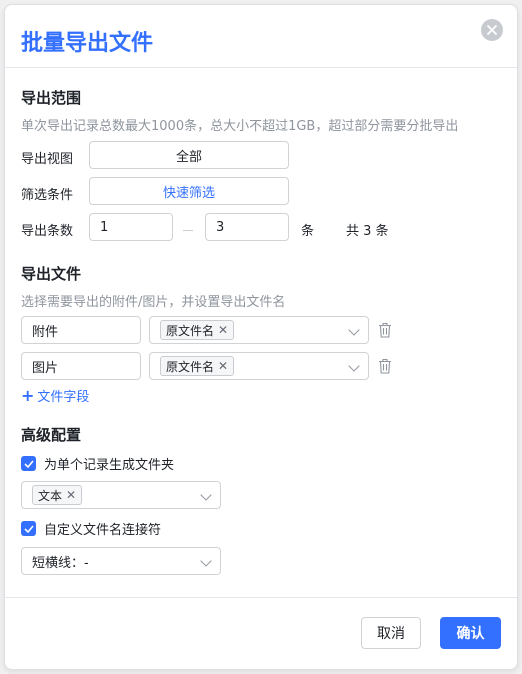 Image resolution: width=522 pixels, height=674 pixels. Describe the element at coordinates (28, 395) in the screenshot. I see `plus-icon: +` at that location.